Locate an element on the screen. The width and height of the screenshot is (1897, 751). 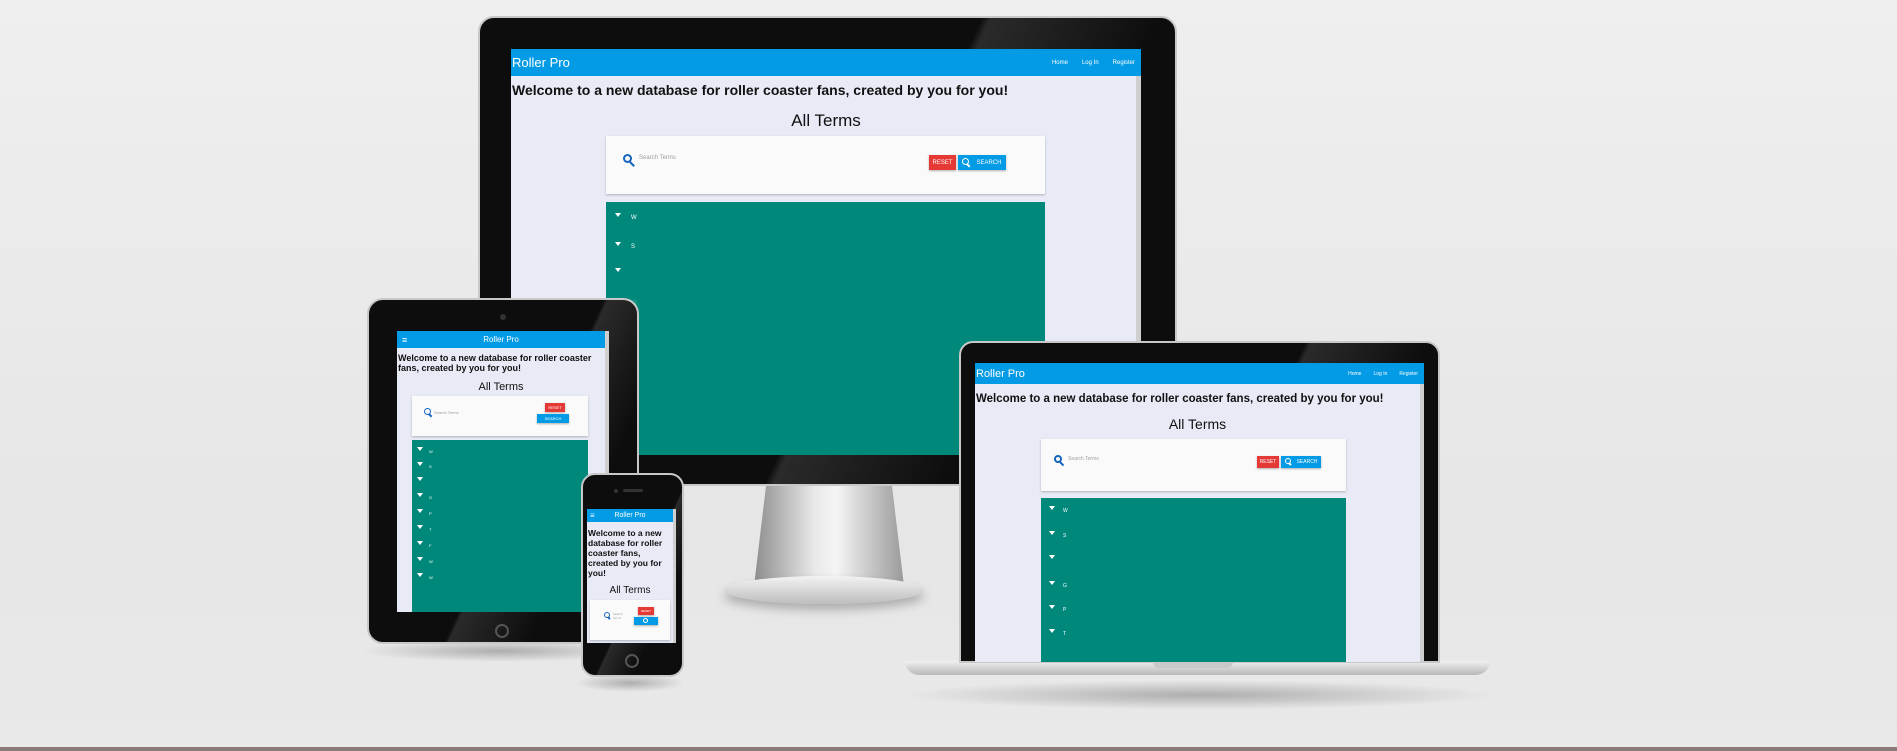
terms-list: W S G P T F W W is located at coordinates (500, 526).